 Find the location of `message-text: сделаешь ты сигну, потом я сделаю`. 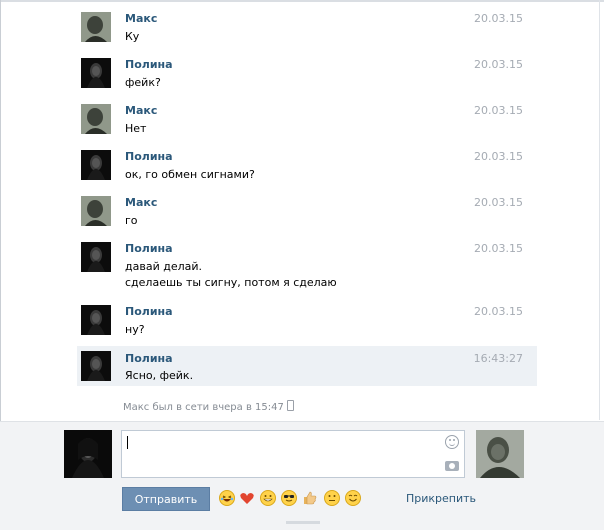

message-text: сделаешь ты сигну, потом я сделаю is located at coordinates (231, 282).